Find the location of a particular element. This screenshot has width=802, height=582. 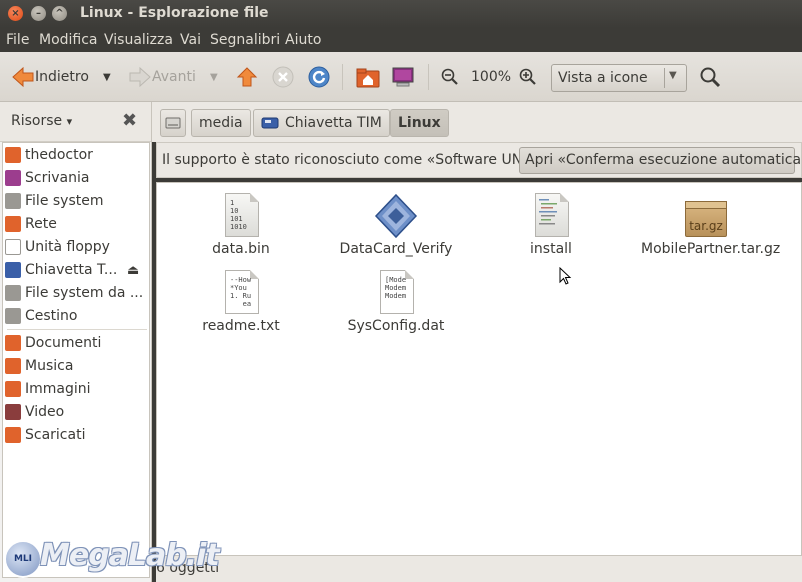

sidebar-title-dropdown: Risorse ▾ is located at coordinates (41, 121).